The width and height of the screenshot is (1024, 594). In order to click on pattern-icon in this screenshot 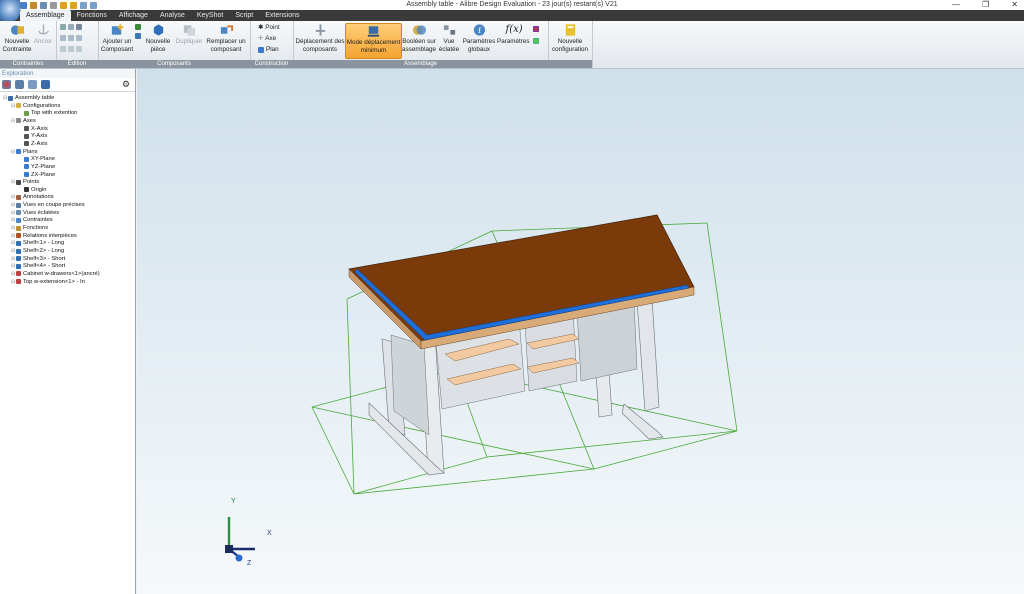, I will do `click(138, 36)`.